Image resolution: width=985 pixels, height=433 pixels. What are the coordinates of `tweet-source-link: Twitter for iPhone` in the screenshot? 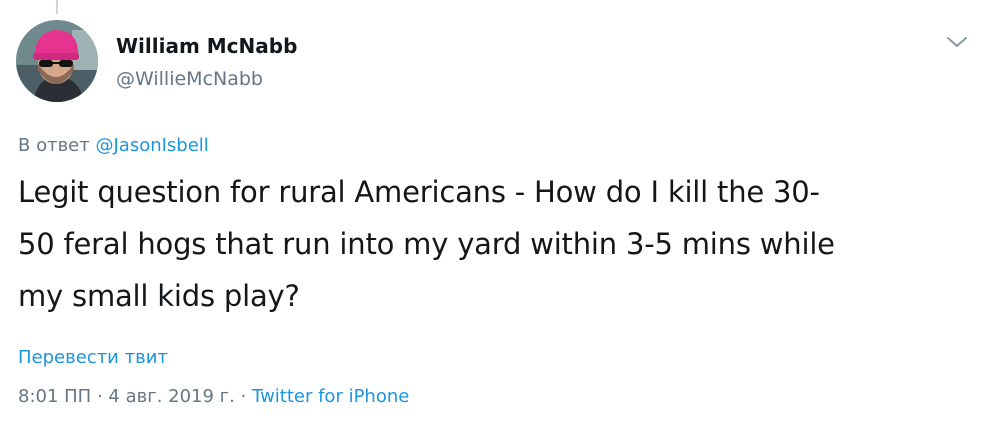 It's located at (330, 396).